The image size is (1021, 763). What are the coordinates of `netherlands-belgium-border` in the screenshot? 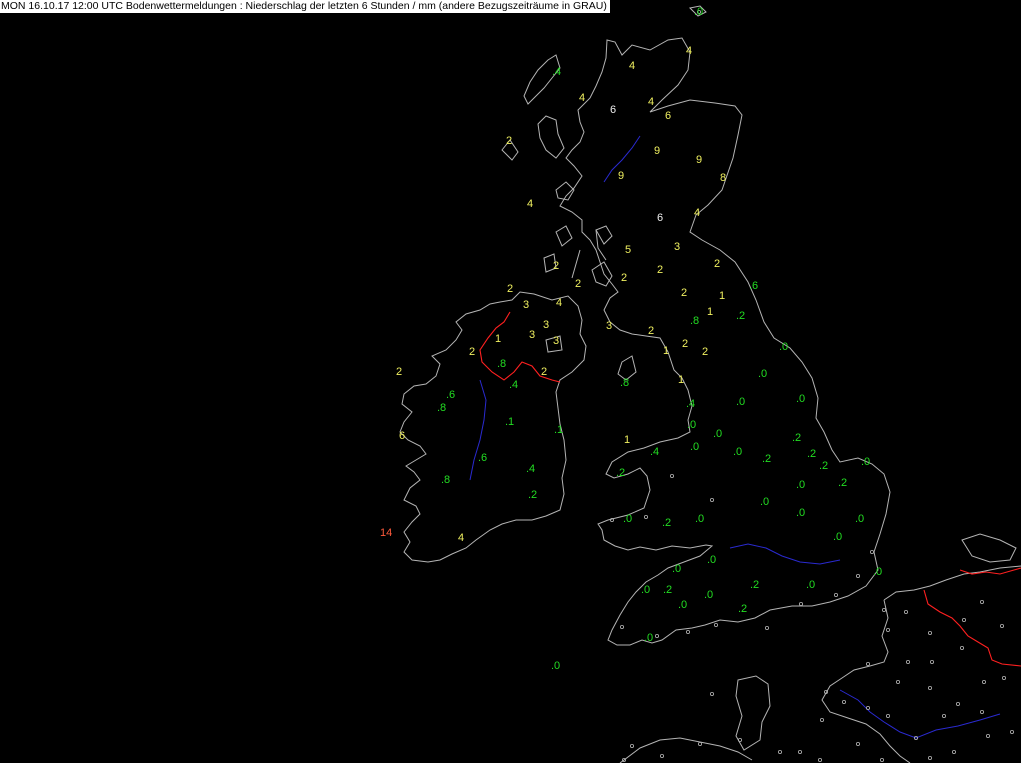 It's located at (990, 571).